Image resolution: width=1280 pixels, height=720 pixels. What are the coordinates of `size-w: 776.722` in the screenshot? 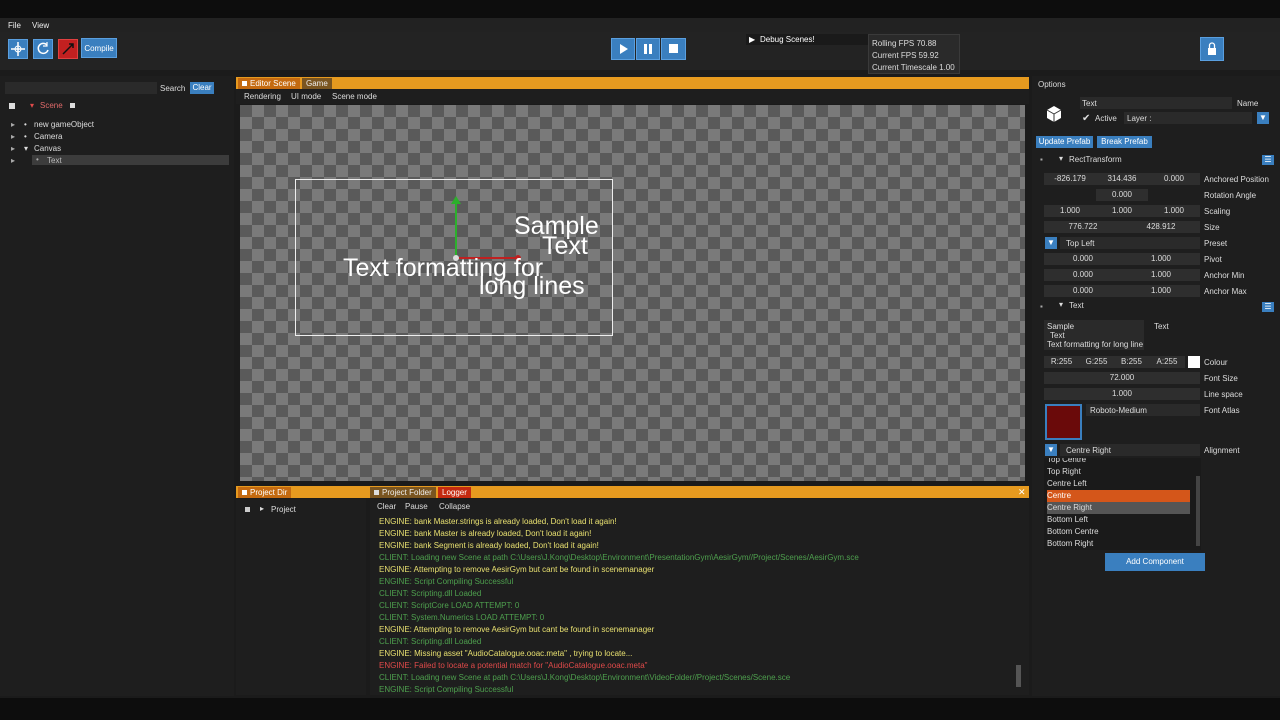 It's located at (1083, 227).